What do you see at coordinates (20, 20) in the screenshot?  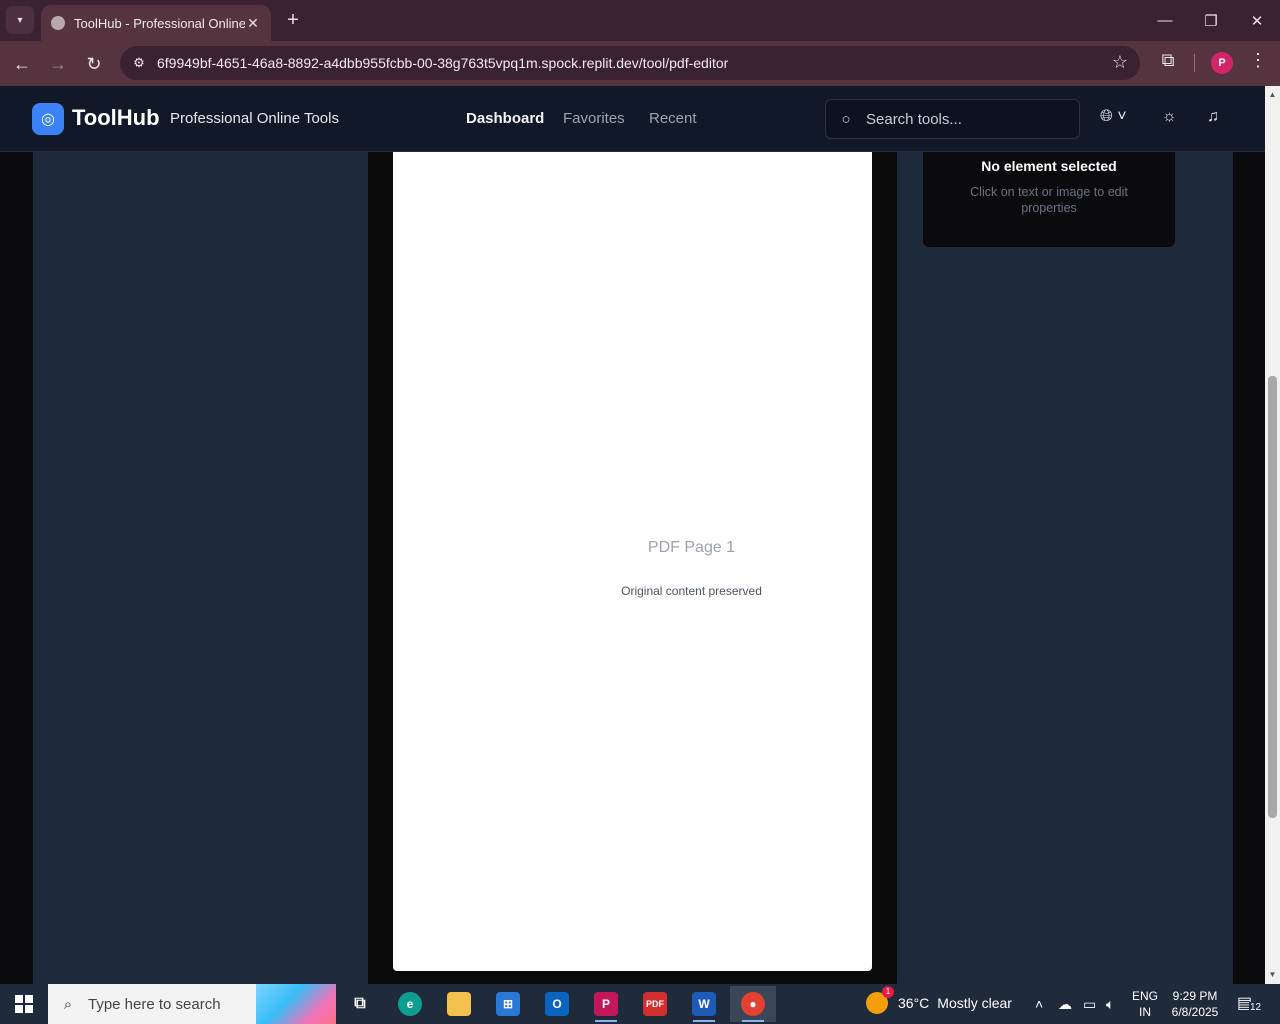 I see `tab-search-menu-button: ▾` at bounding box center [20, 20].